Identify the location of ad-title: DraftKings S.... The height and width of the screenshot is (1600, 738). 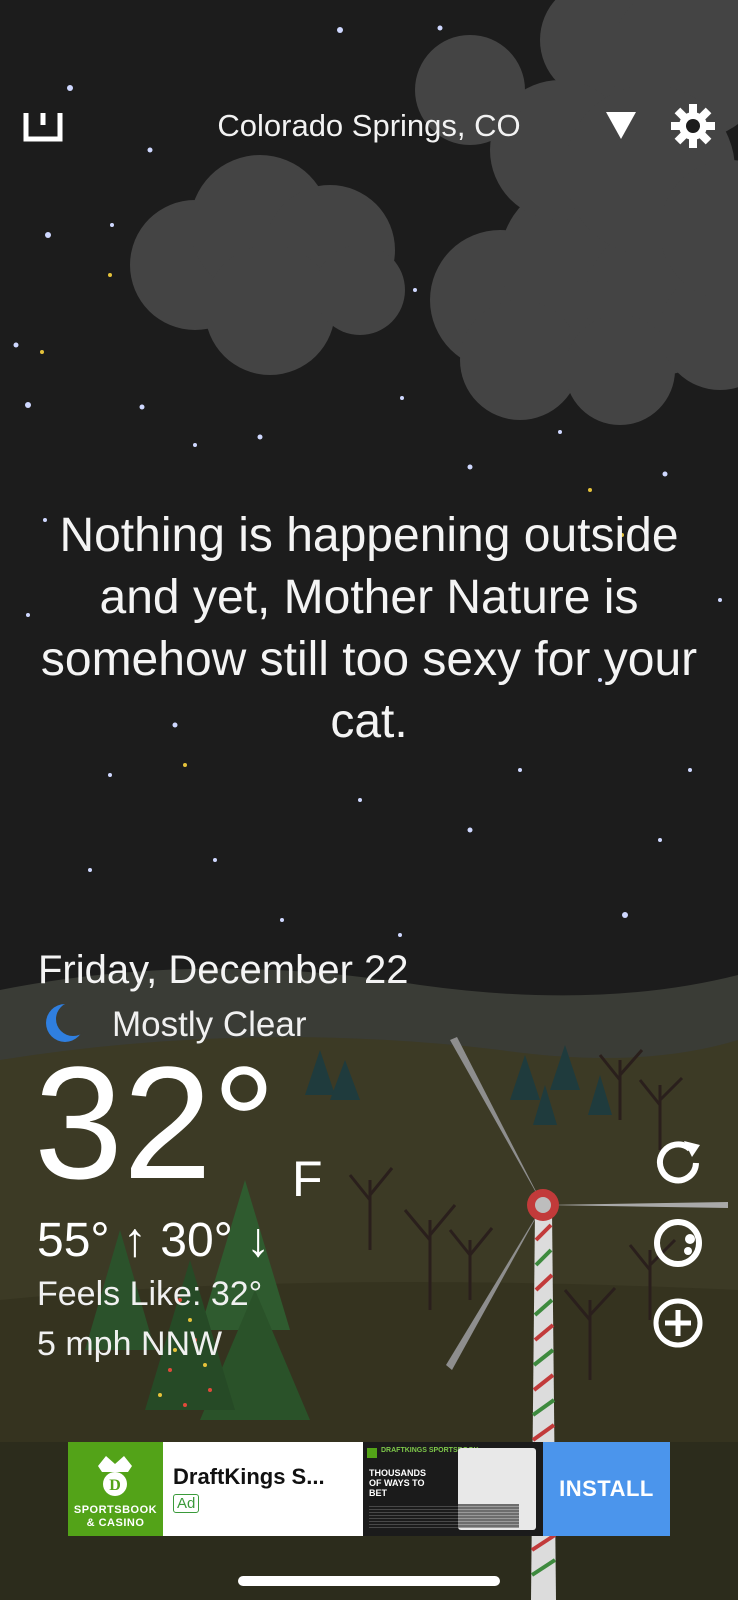
(268, 1477).